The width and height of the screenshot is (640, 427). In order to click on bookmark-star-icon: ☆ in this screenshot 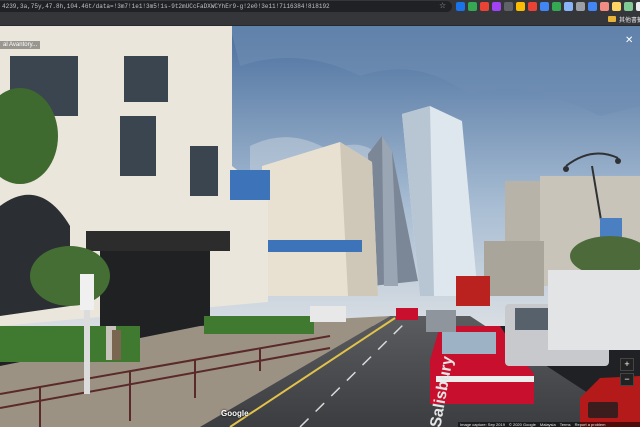, I will do `click(442, 6)`.